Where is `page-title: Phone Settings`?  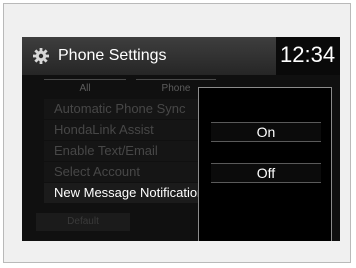 page-title: Phone Settings is located at coordinates (112, 55).